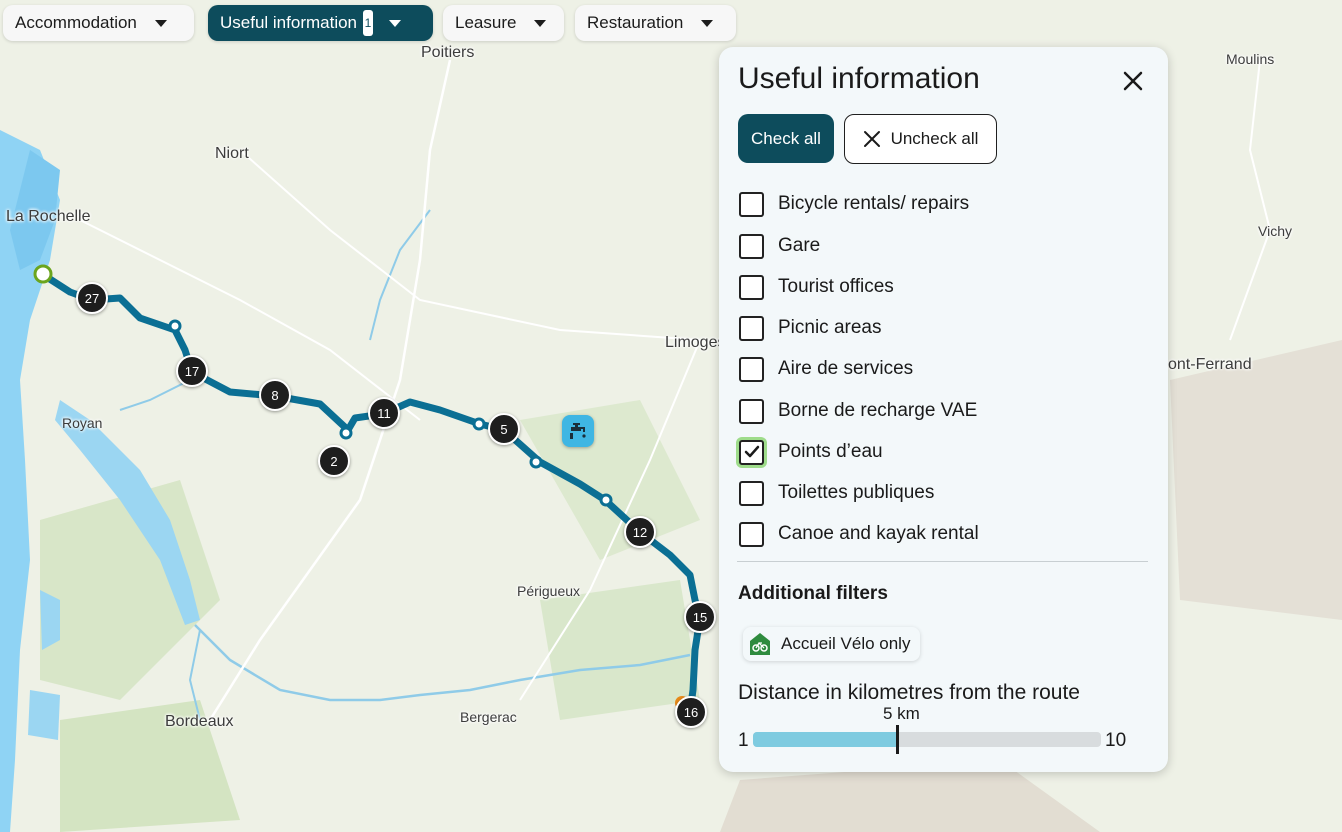 This screenshot has width=1342, height=832. I want to click on distance-title: Distance in kilometres from the route, so click(909, 692).